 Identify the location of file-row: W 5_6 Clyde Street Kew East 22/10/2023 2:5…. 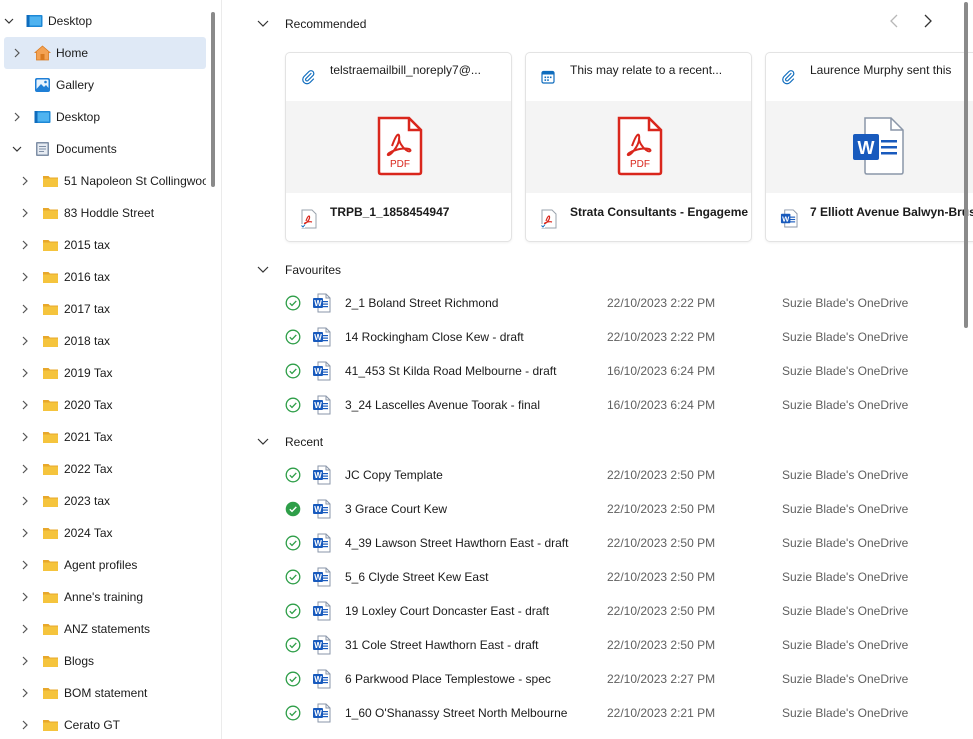
(592, 577).